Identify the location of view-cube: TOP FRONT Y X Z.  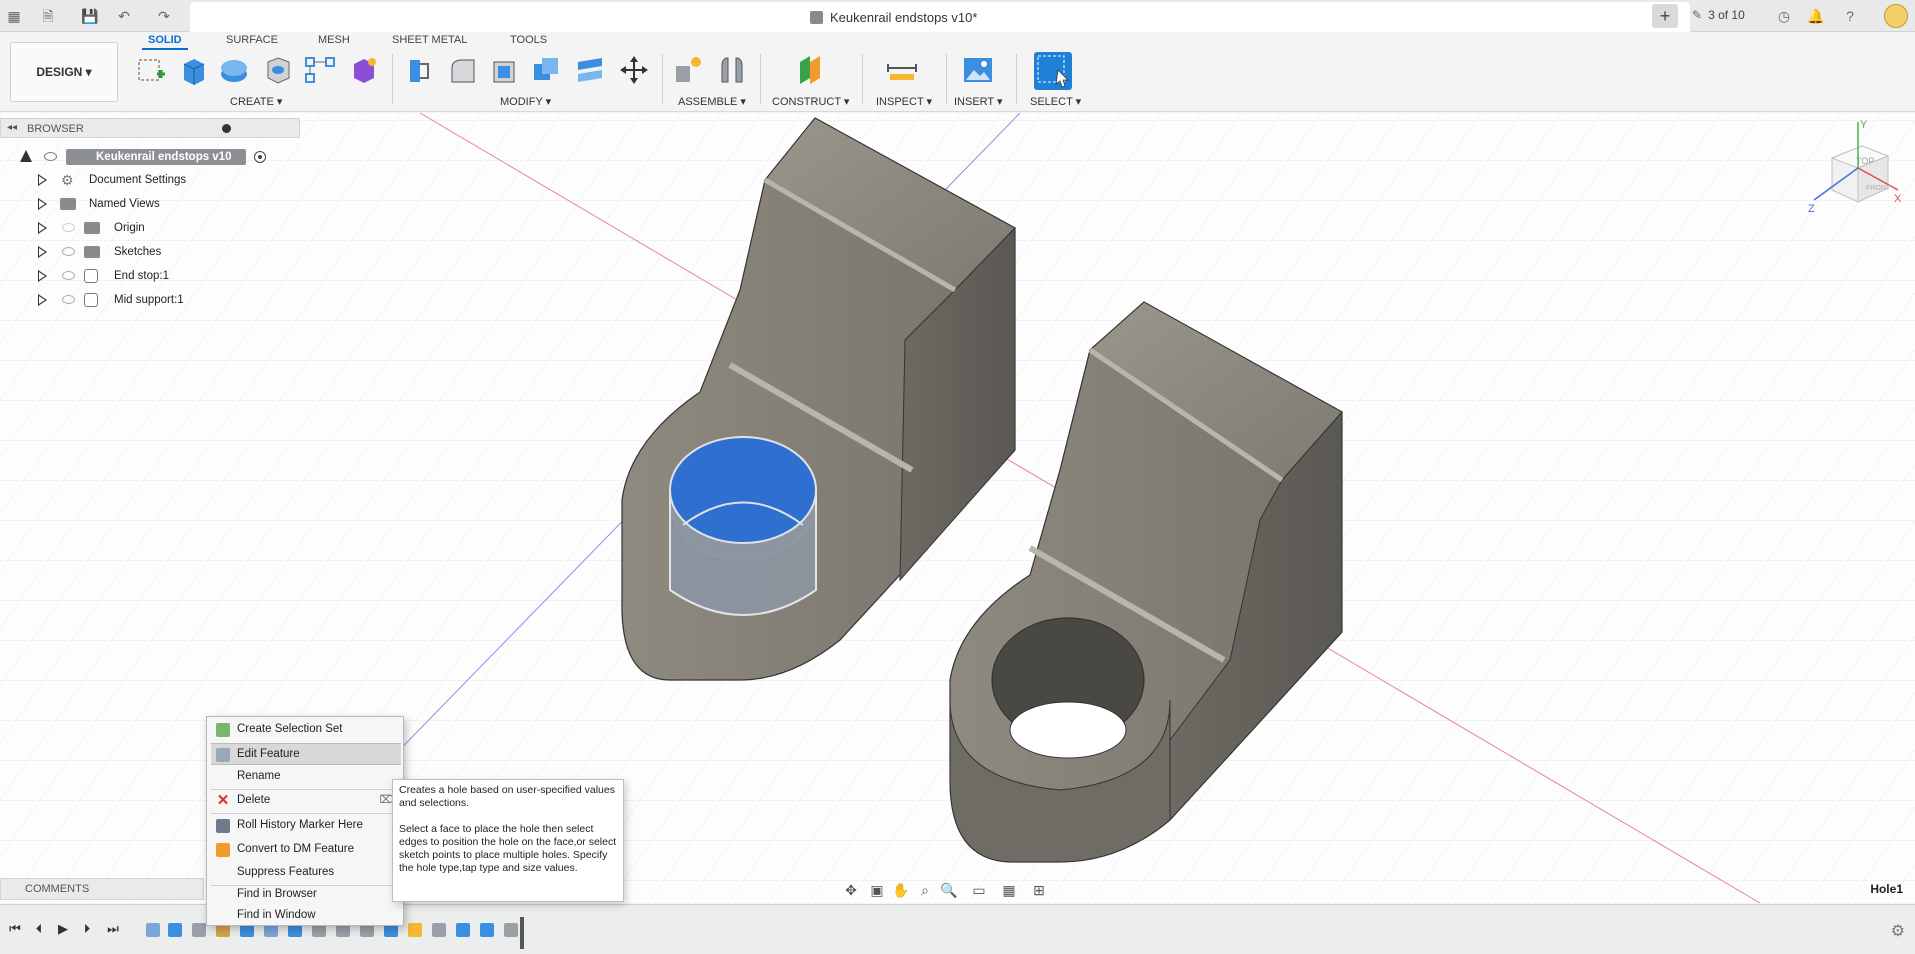
(1852, 169).